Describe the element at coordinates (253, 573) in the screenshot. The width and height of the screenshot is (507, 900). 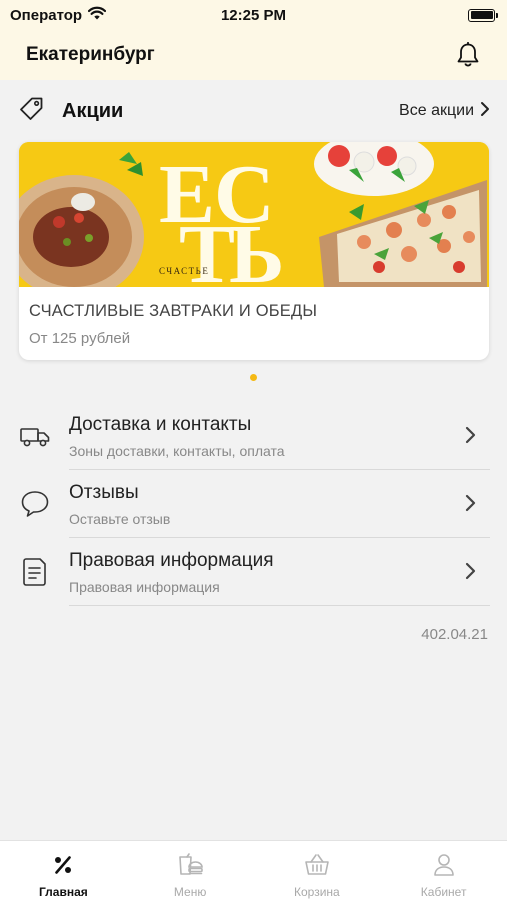
I see `menu-item-legal: Правовая информация Правовая информация` at that location.